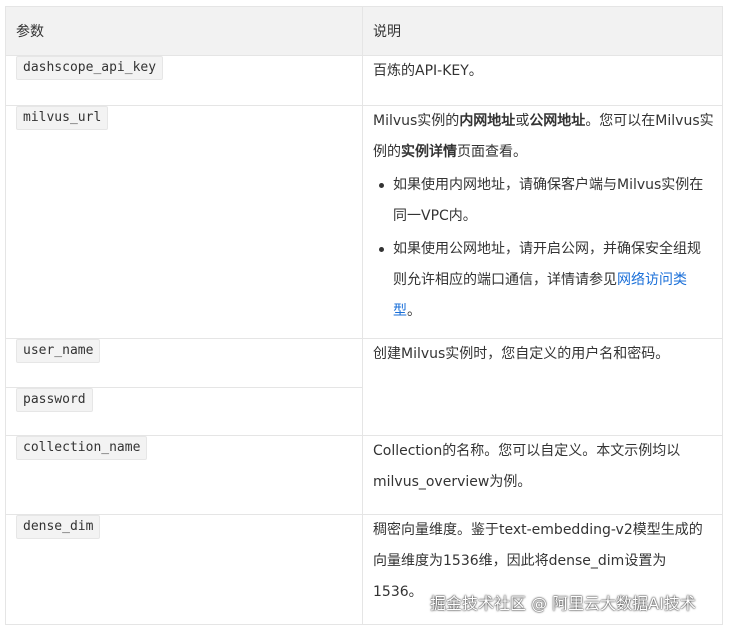 This screenshot has width=731, height=628. I want to click on param-code: dense_dim, so click(58, 527).